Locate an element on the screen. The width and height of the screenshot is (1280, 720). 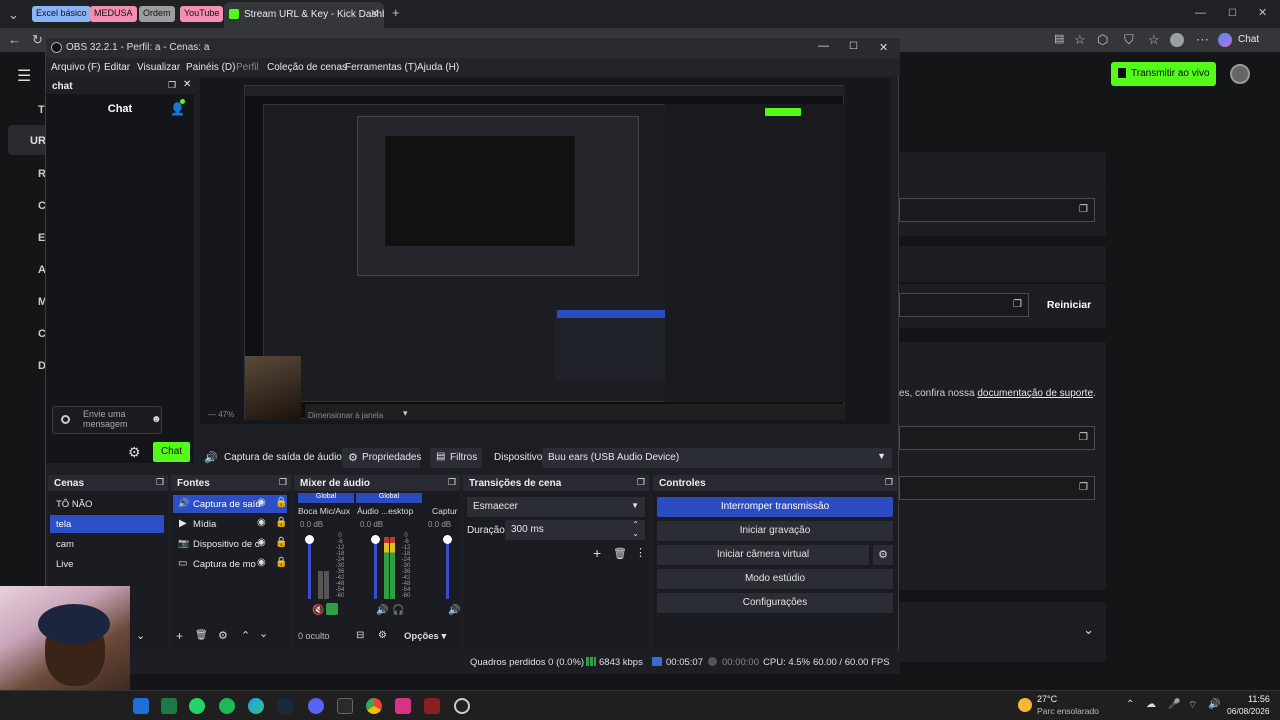
app-icon is located at coordinates (403, 706).